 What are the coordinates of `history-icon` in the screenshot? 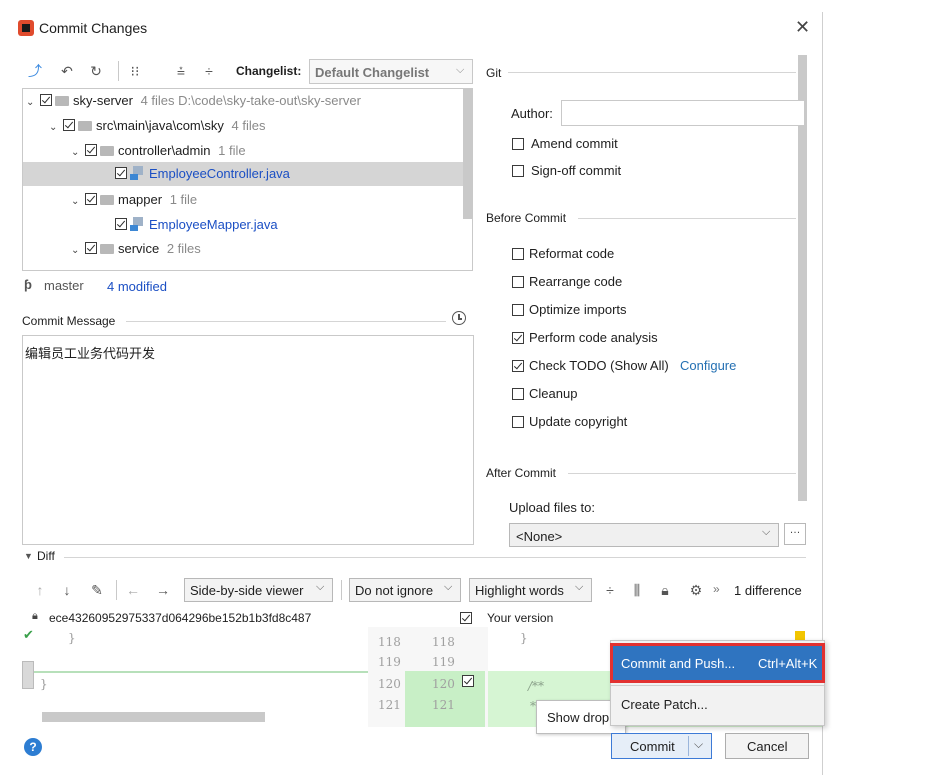 It's located at (459, 318).